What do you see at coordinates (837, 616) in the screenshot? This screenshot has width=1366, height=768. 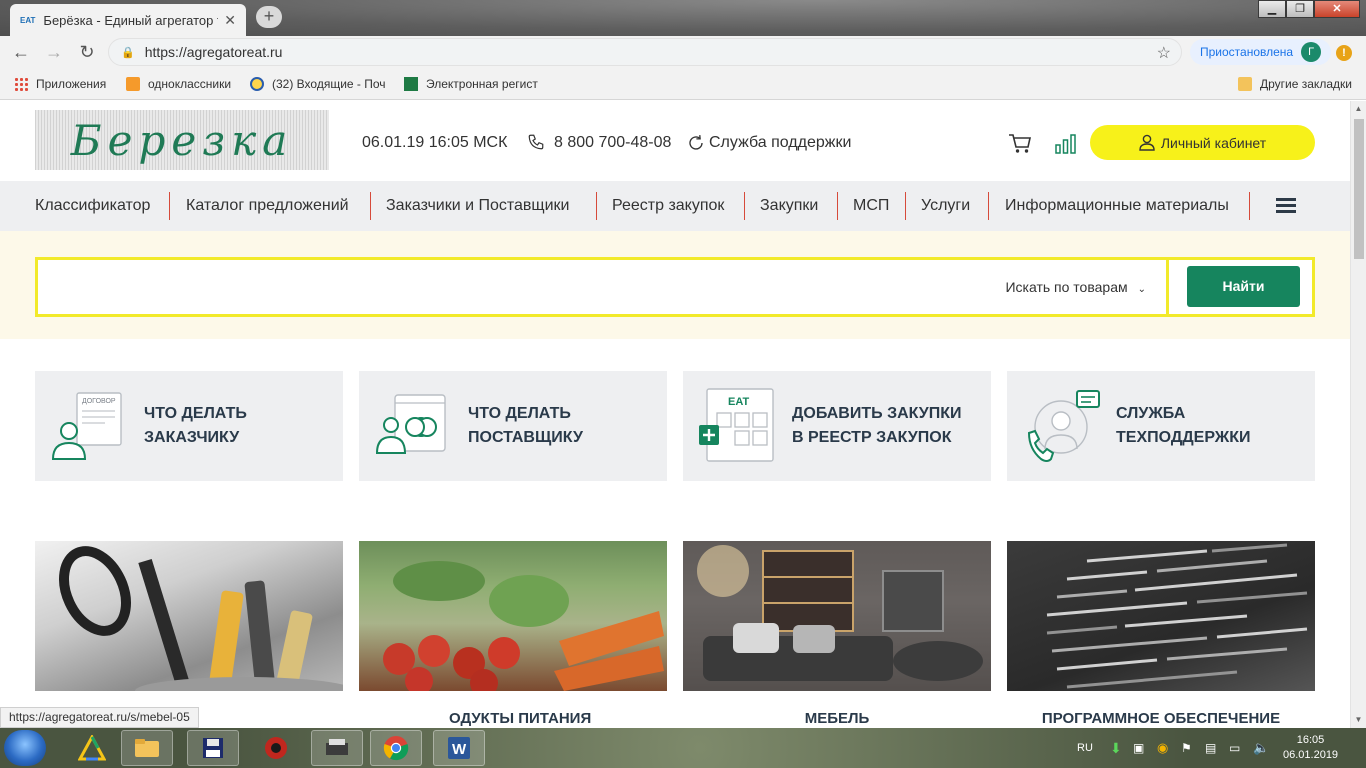 I see `category-image-furniture` at bounding box center [837, 616].